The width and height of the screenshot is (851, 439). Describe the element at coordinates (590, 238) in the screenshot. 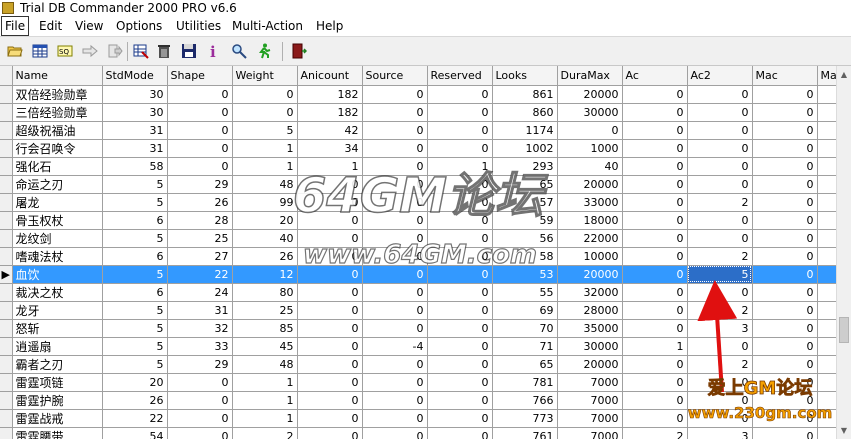

I see `cell-duramax: 22000` at that location.